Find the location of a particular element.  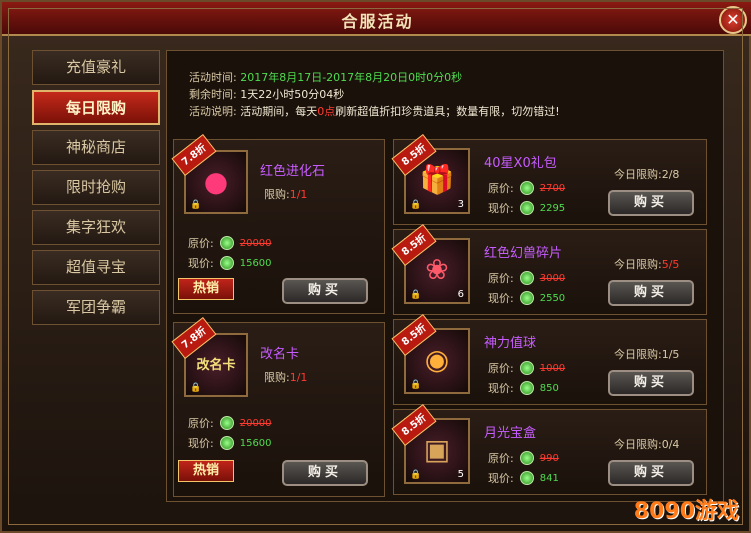

orig-price-row: 原价: 1000 is located at coordinates (526, 368).